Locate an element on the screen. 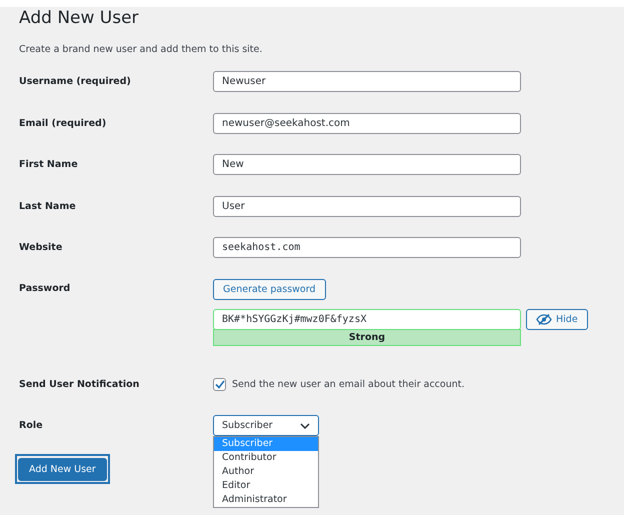  input-field: New is located at coordinates (367, 164).